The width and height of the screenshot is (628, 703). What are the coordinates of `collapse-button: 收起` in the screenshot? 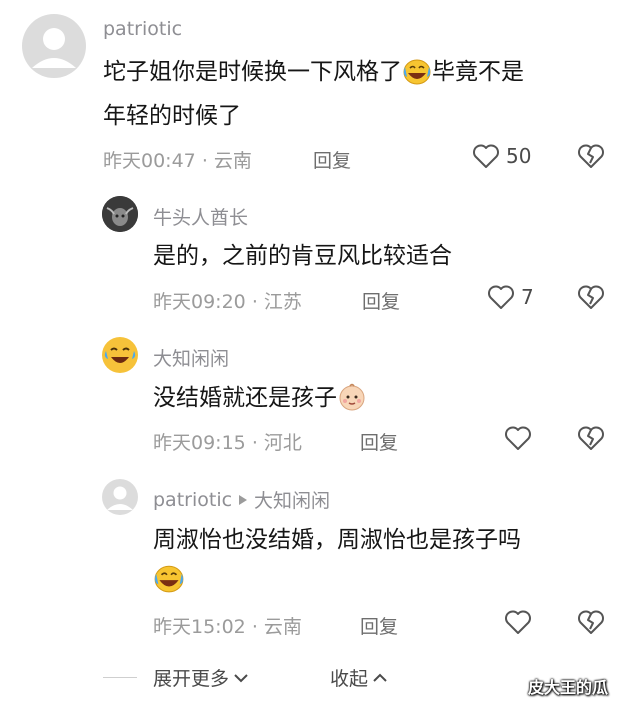 It's located at (359, 677).